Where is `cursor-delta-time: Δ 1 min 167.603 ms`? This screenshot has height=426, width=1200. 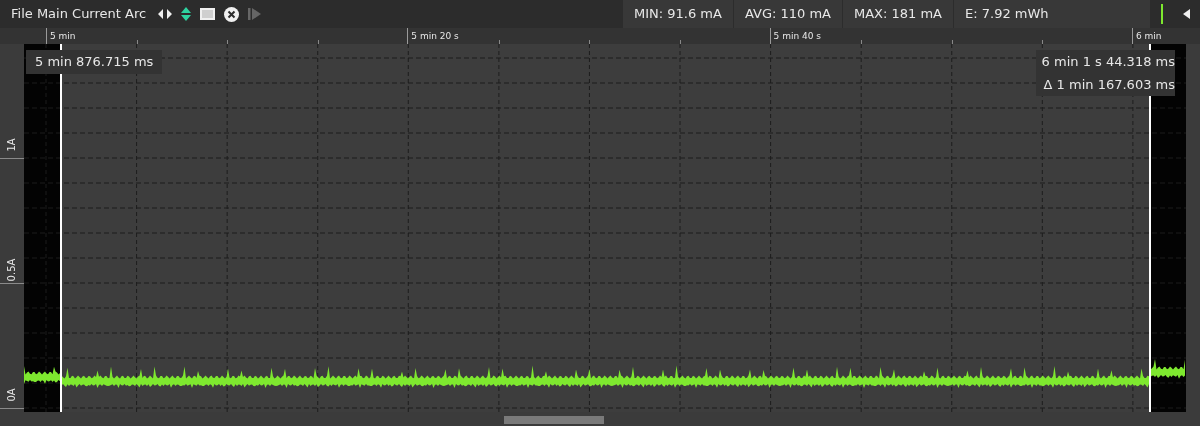 cursor-delta-time: Δ 1 min 167.603 ms is located at coordinates (1109, 85).